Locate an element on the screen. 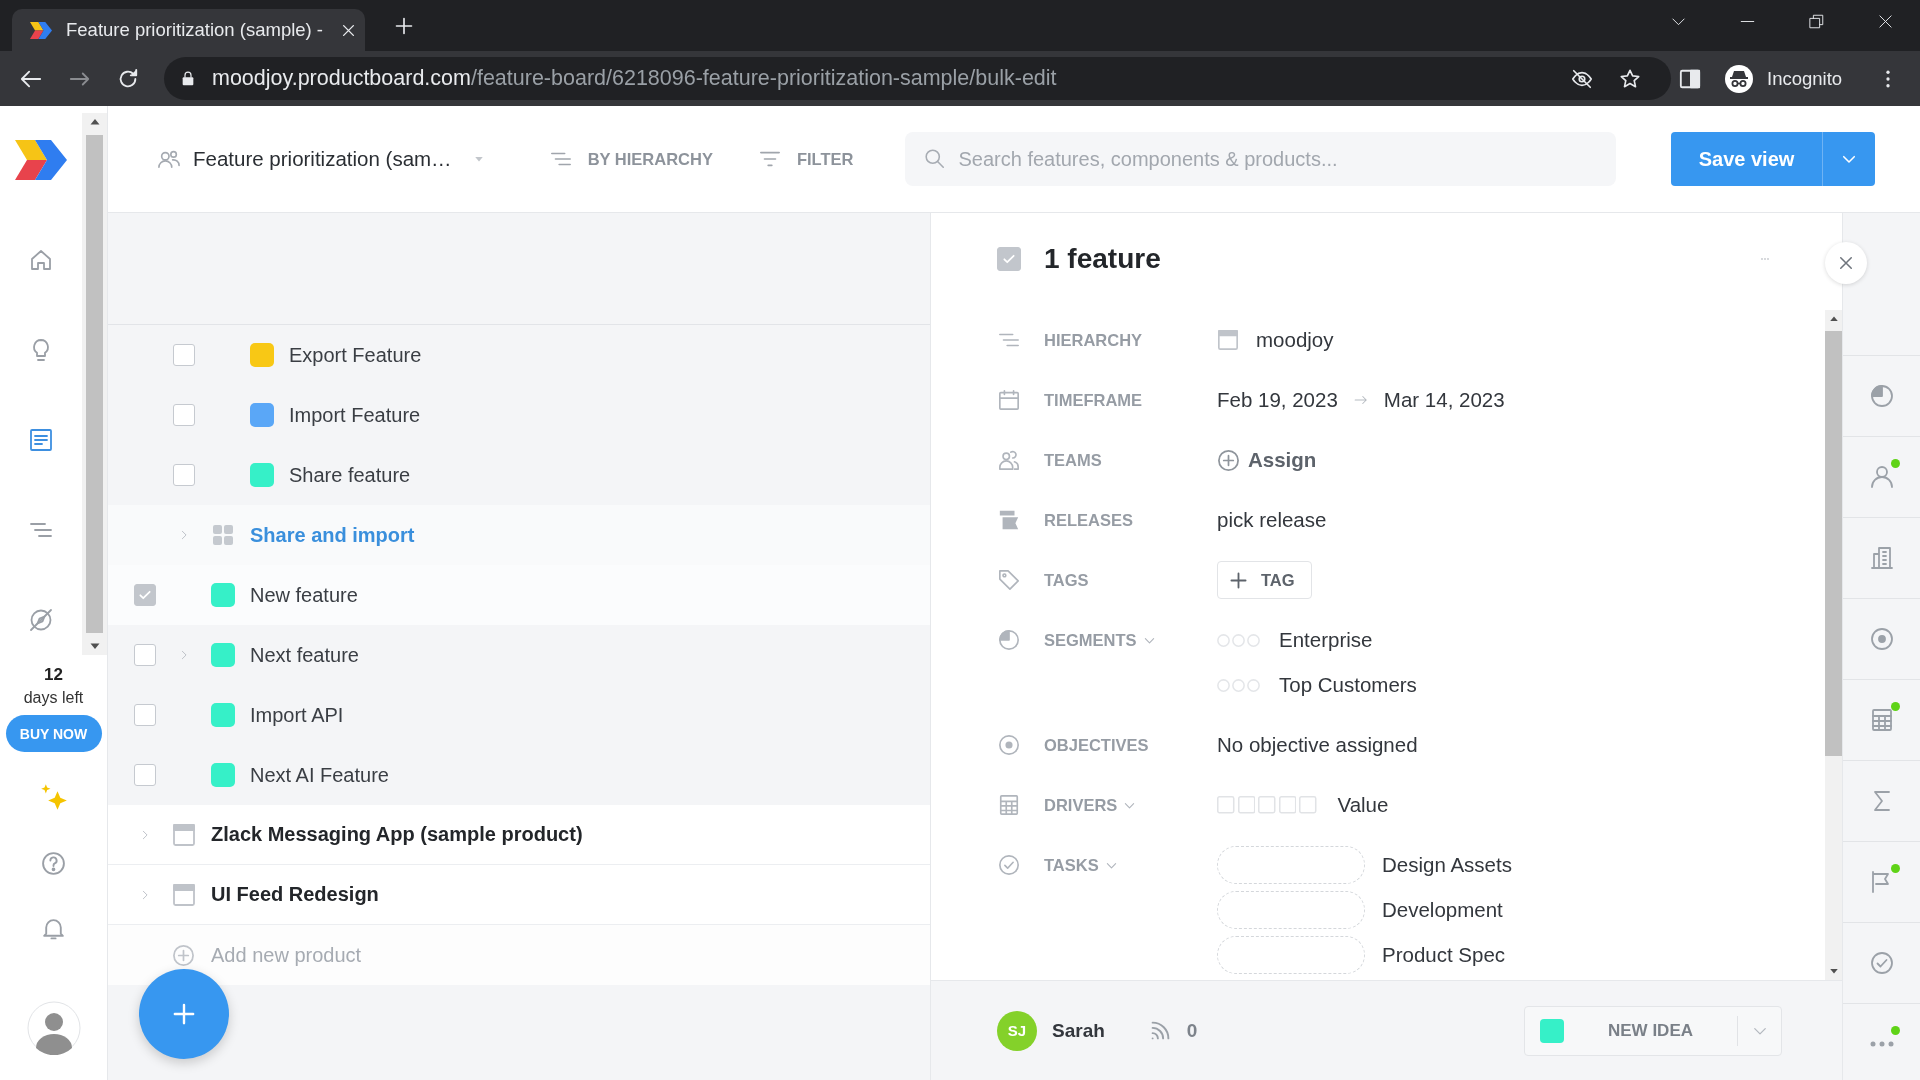 This screenshot has width=1920, height=1080. status-dropdown: NEW IDEA is located at coordinates (1653, 1030).